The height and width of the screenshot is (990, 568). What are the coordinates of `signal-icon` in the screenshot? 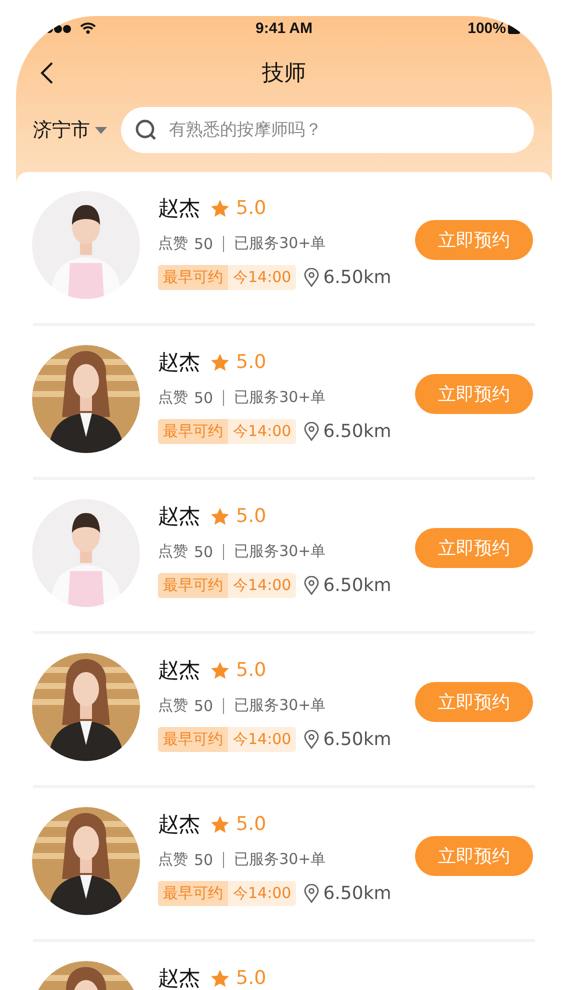 It's located at (59, 29).